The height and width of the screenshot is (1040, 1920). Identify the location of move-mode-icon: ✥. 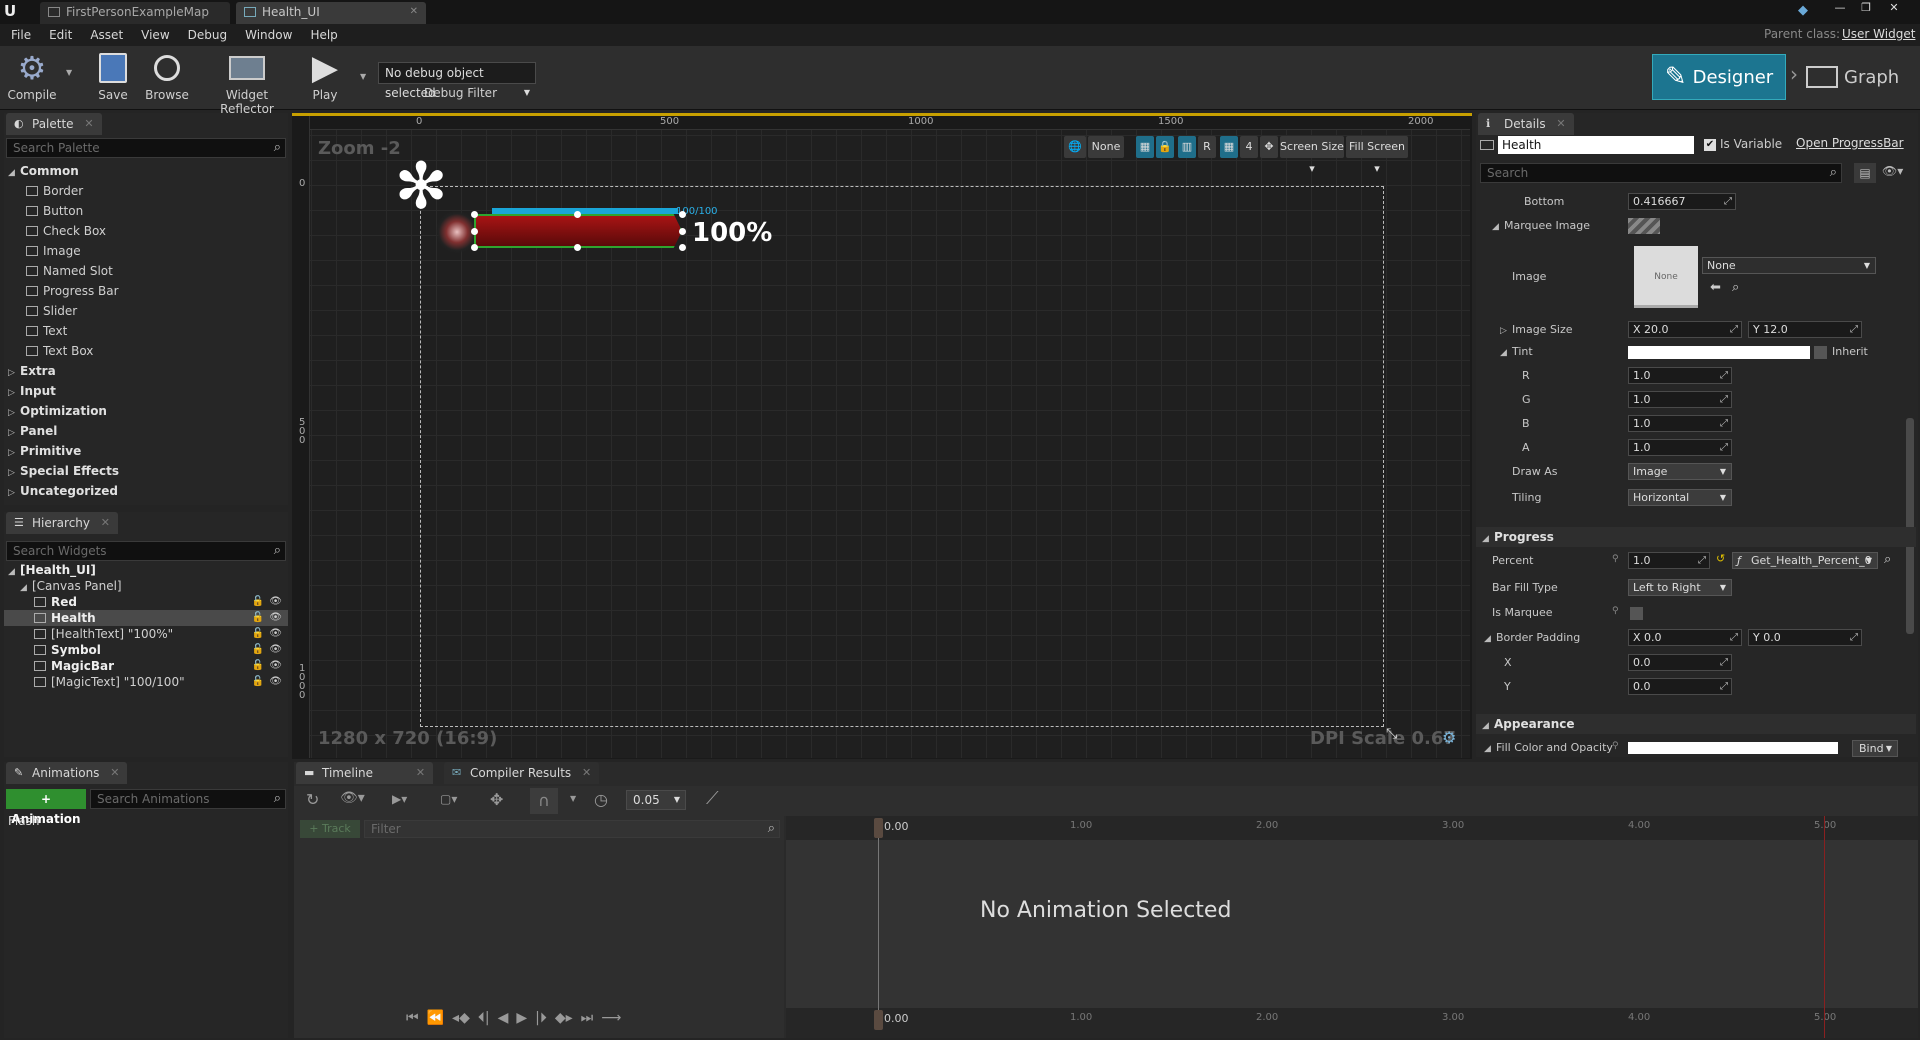
(1269, 147).